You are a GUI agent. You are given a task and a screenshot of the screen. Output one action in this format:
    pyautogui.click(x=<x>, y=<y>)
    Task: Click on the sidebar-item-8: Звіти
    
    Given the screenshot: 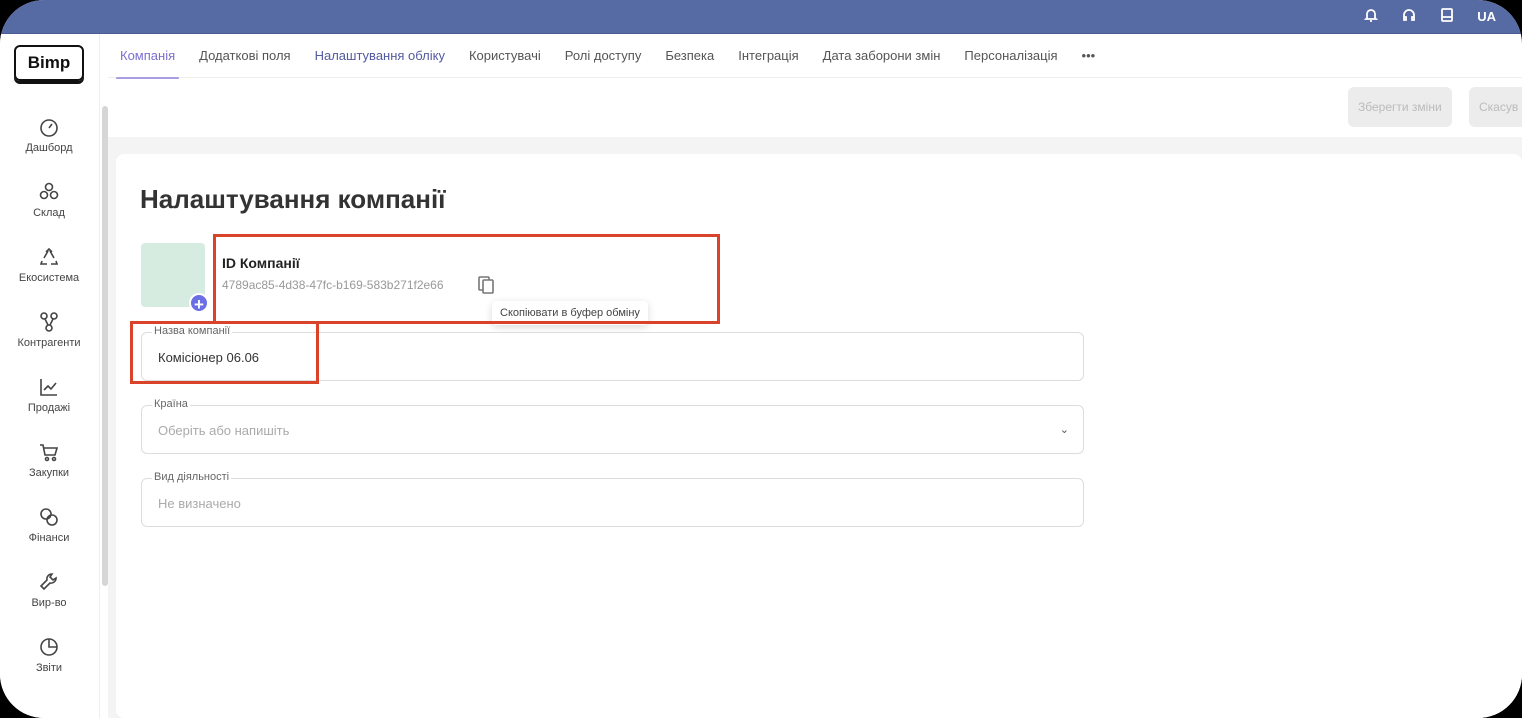 What is the action you would take?
    pyautogui.click(x=49, y=655)
    